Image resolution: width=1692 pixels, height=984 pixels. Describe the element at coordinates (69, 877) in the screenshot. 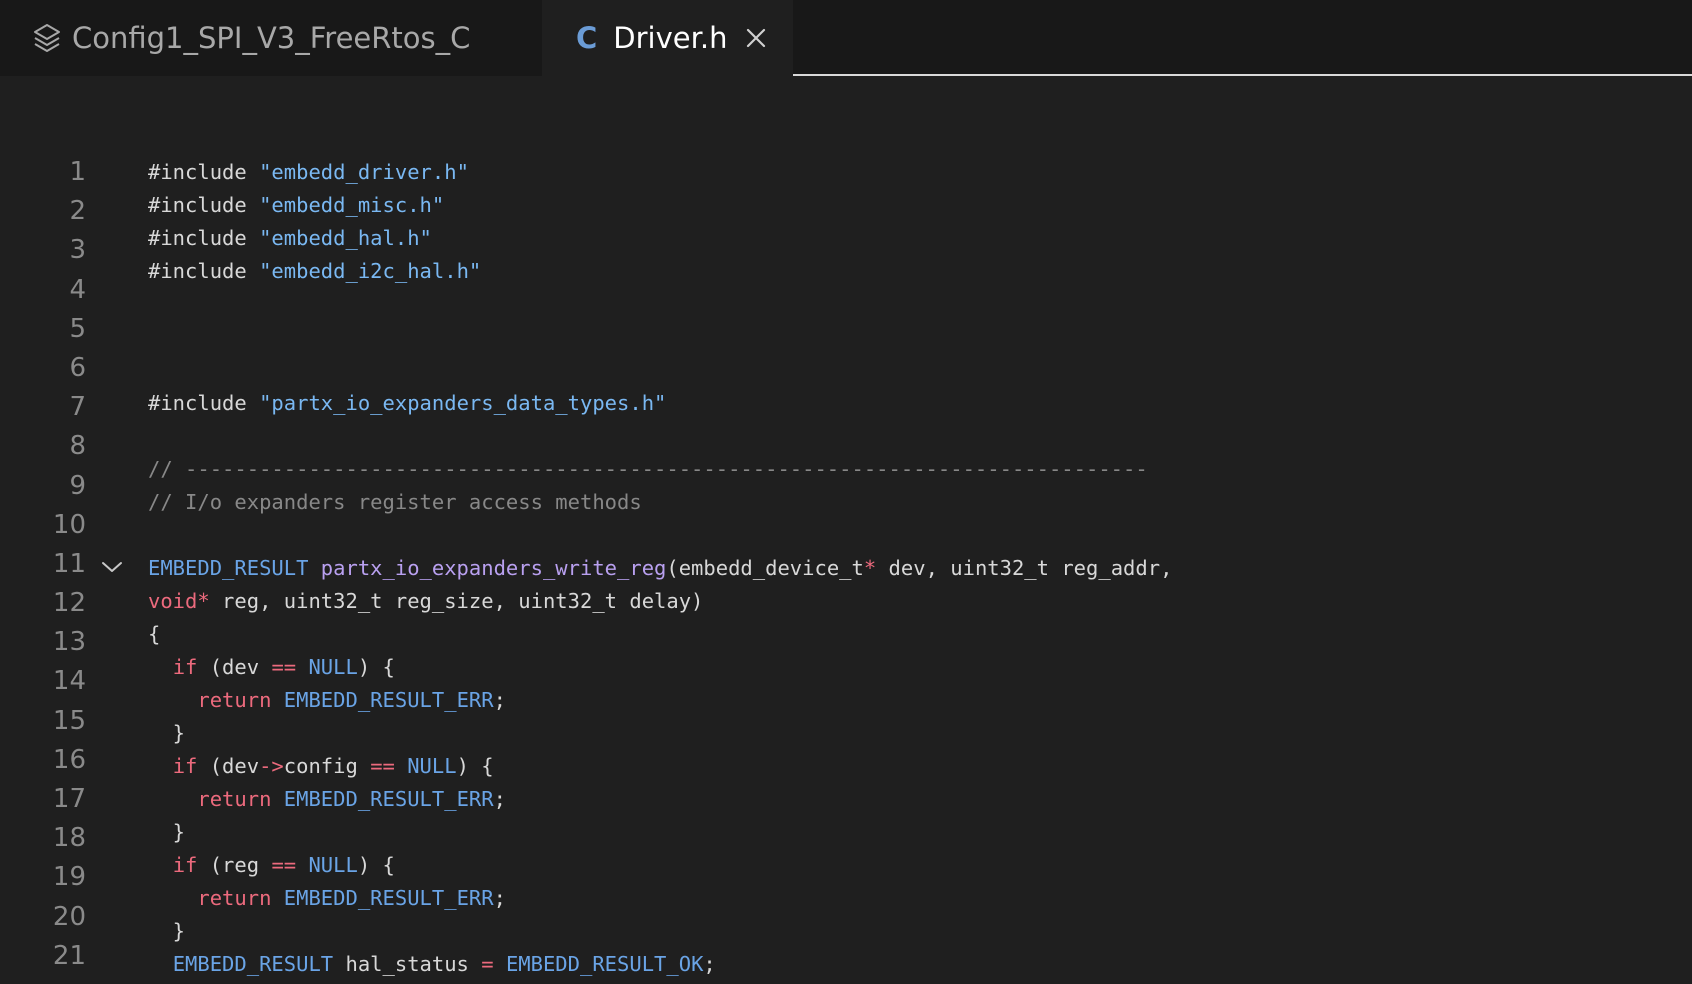

I see `line-number: 19` at that location.